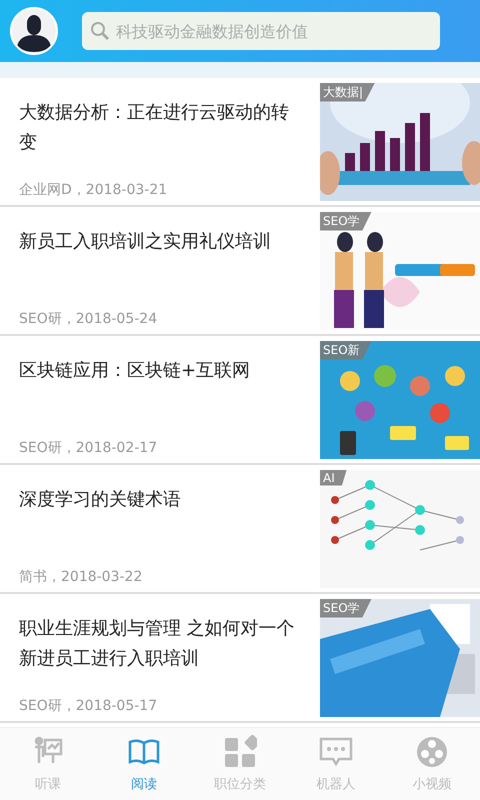 The width and height of the screenshot is (480, 800). What do you see at coordinates (88, 448) in the screenshot?
I see `article-meta: SEO研，2018-02-17` at bounding box center [88, 448].